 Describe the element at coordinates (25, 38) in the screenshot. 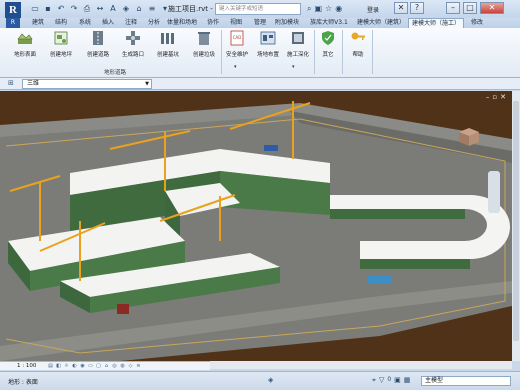

I see `terrain-icon` at that location.